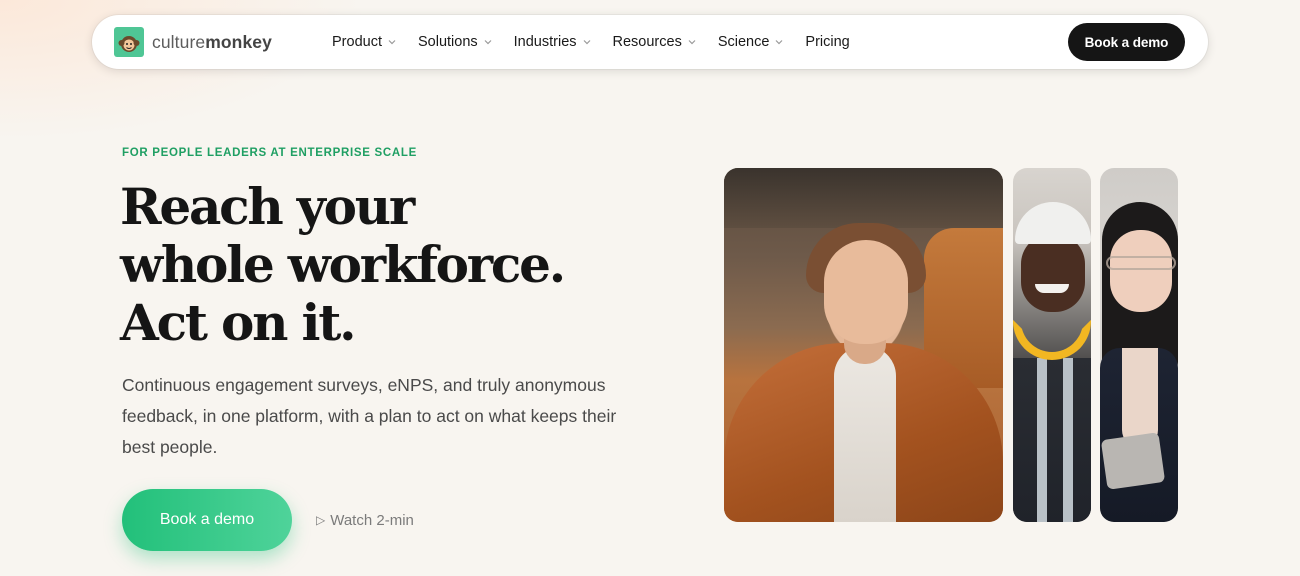 This screenshot has width=1300, height=576. Describe the element at coordinates (267, 206) in the screenshot. I see `headline-line-1: Reach your` at that location.